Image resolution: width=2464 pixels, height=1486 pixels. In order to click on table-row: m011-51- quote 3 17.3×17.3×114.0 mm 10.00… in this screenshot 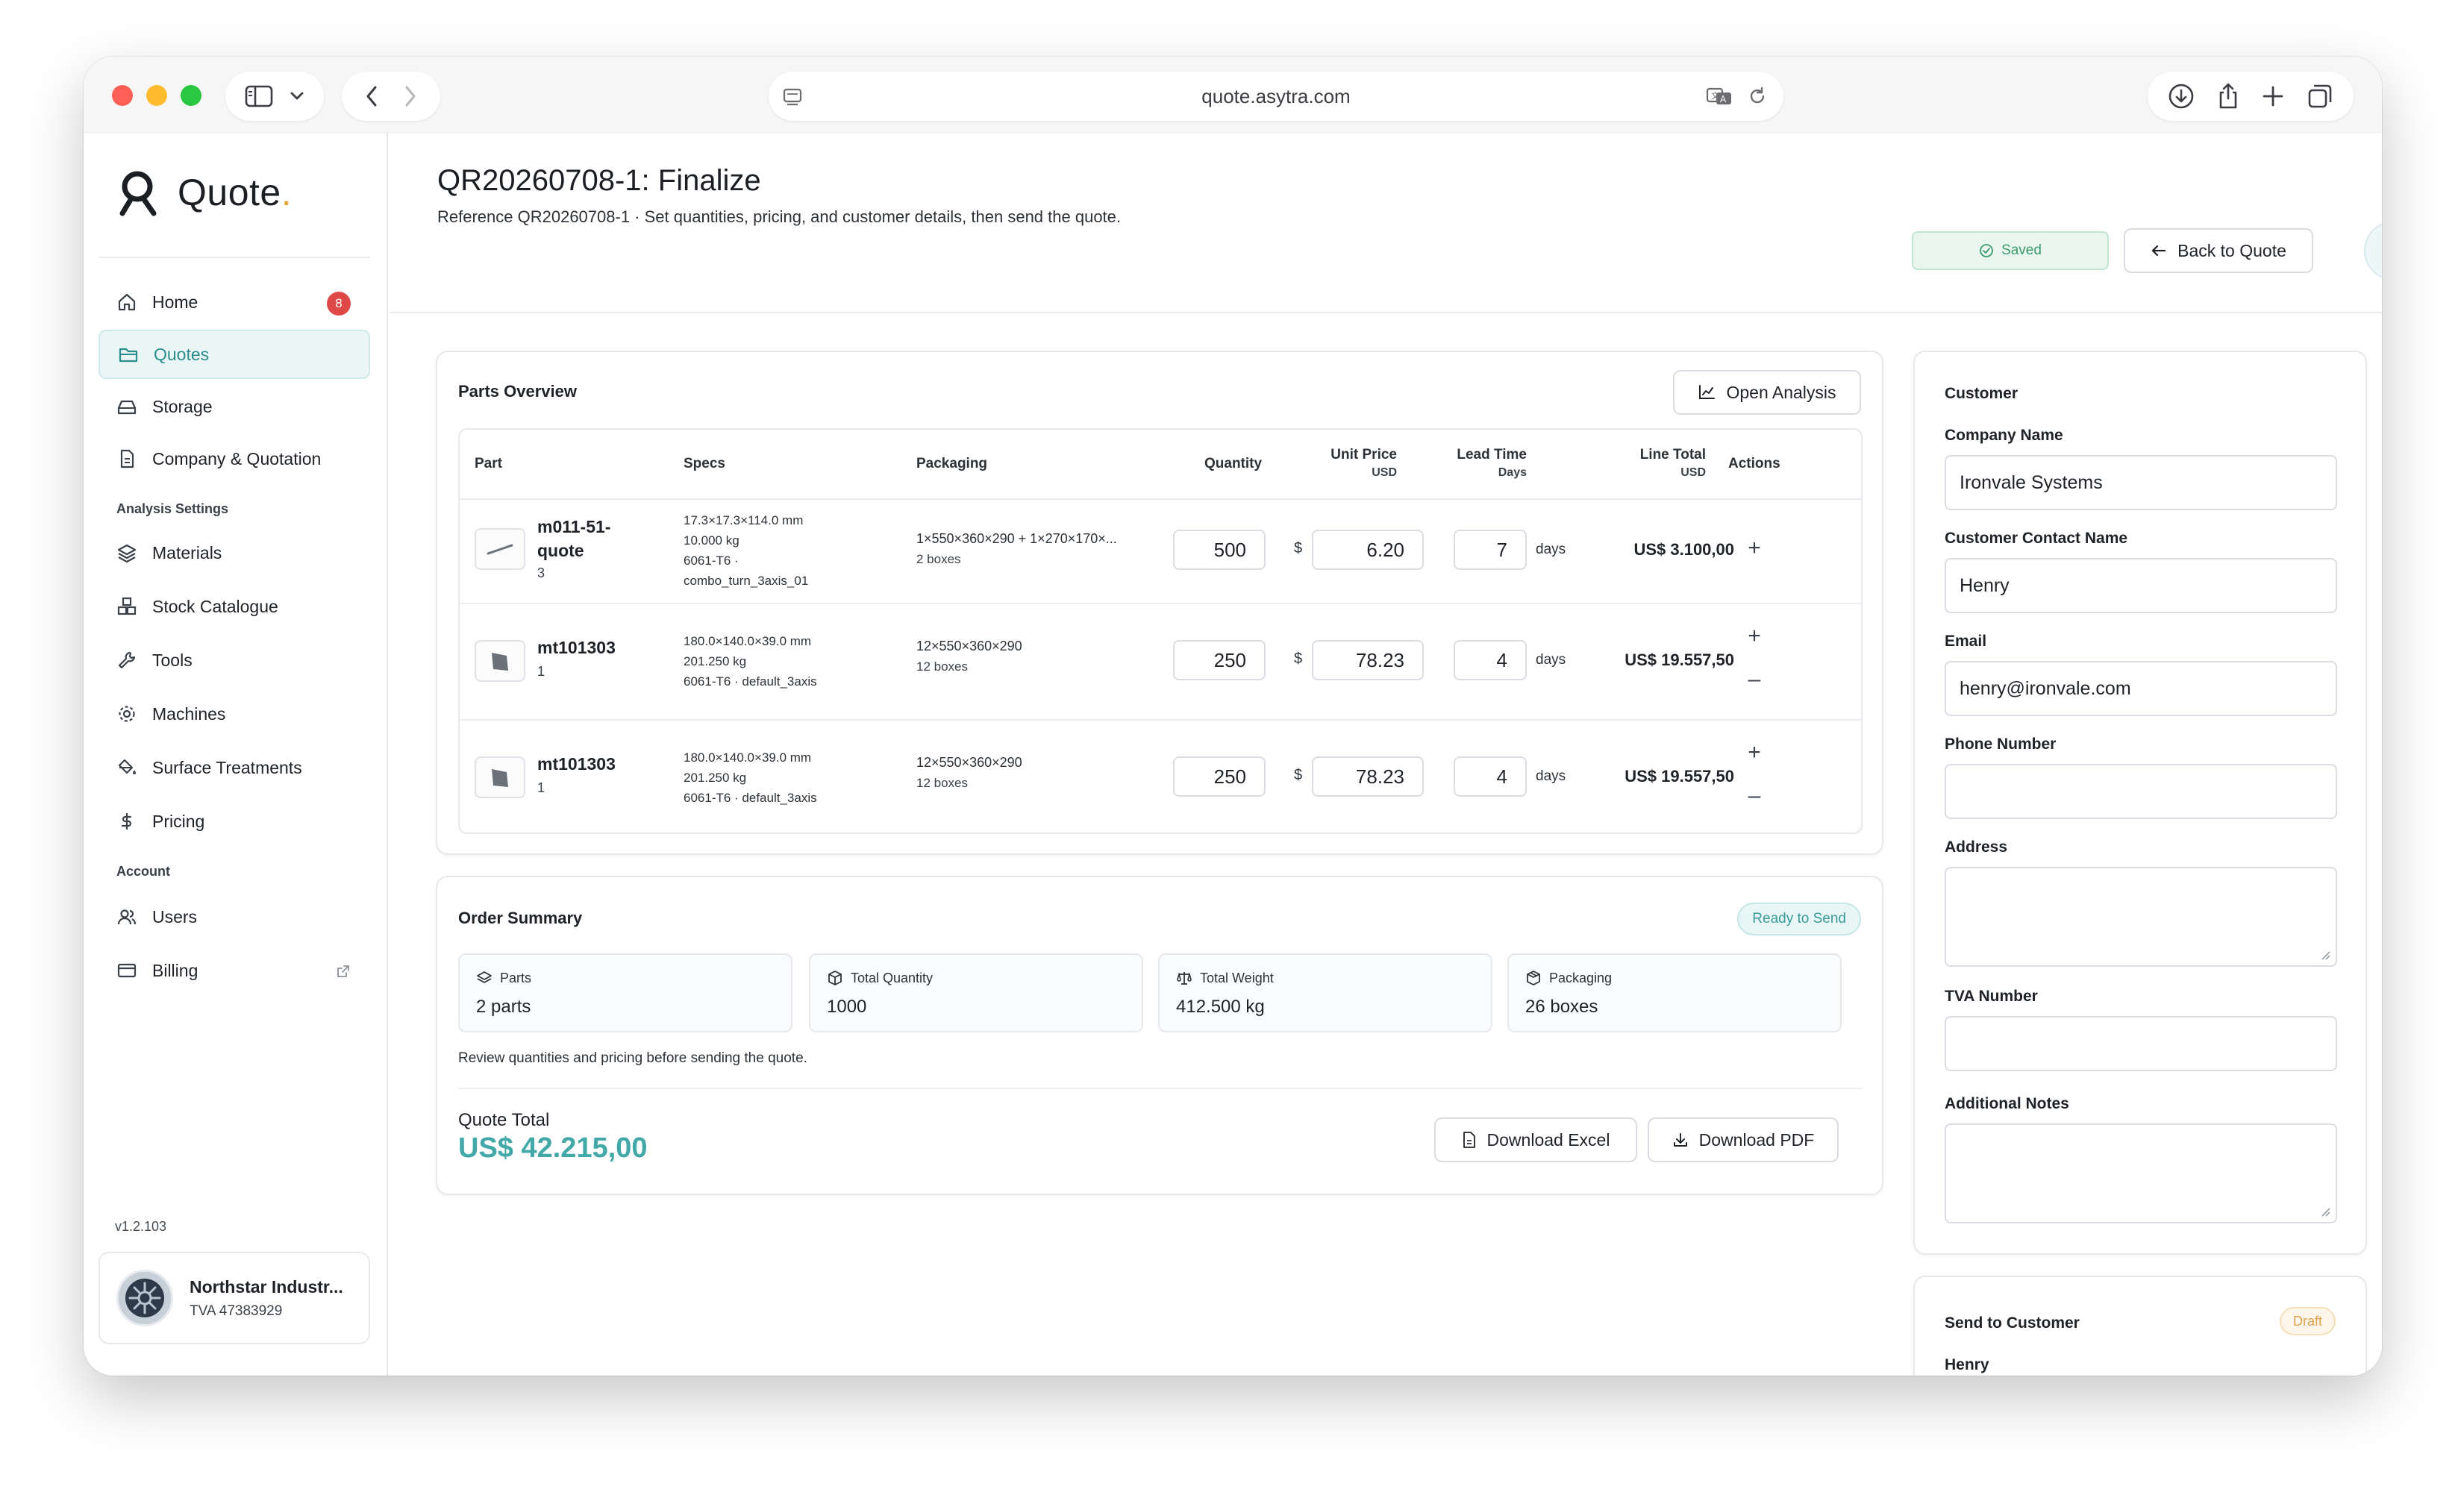, I will do `click(1160, 551)`.